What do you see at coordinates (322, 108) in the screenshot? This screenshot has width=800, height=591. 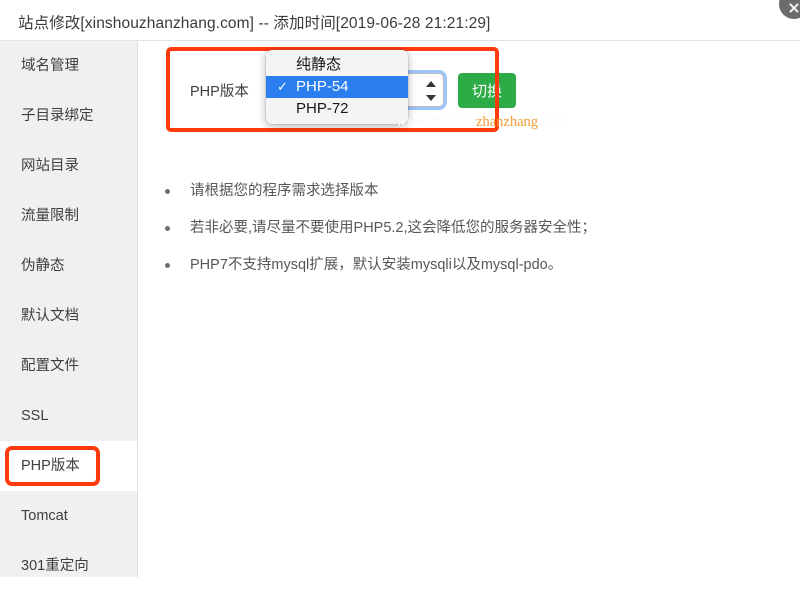 I see `dropdown-option-label: PHP-72` at bounding box center [322, 108].